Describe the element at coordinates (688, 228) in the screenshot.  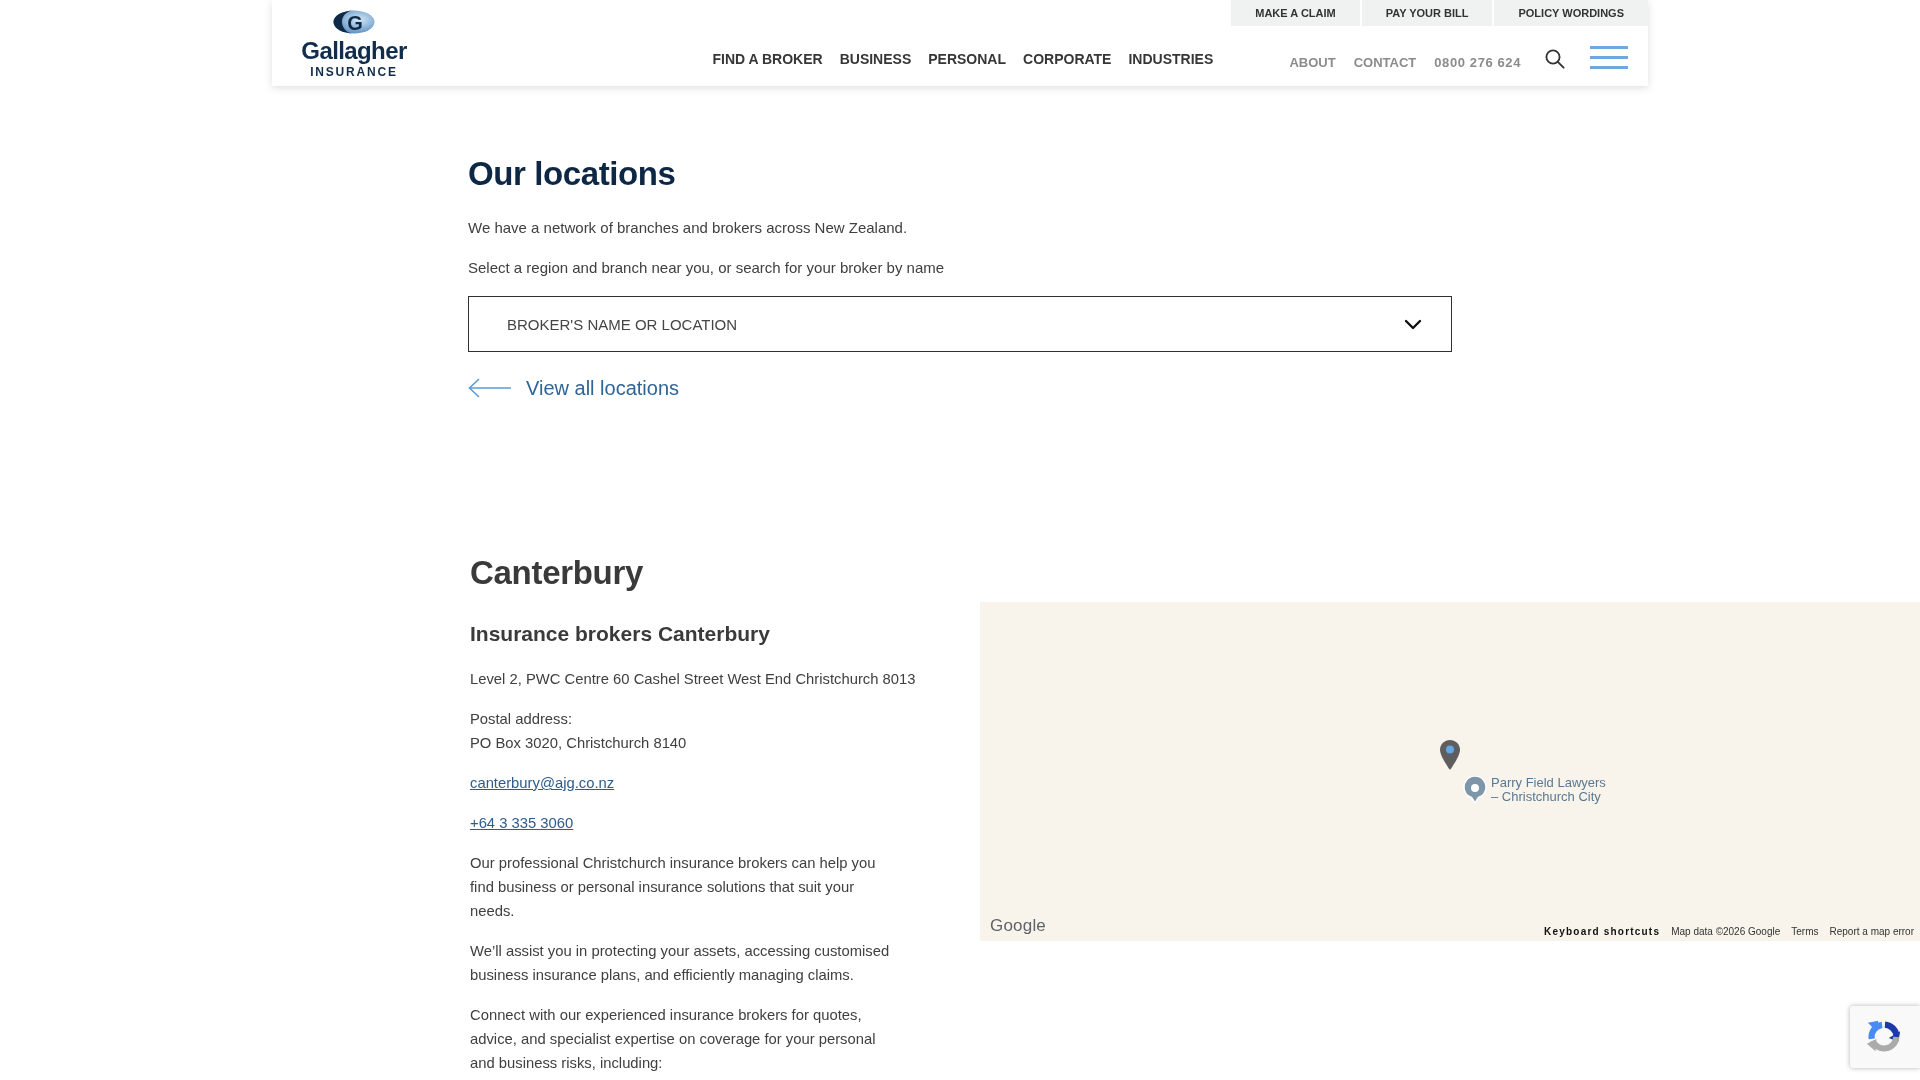
I see `intro-text: We have a network of branches and brokers across New Zealand.` at that location.